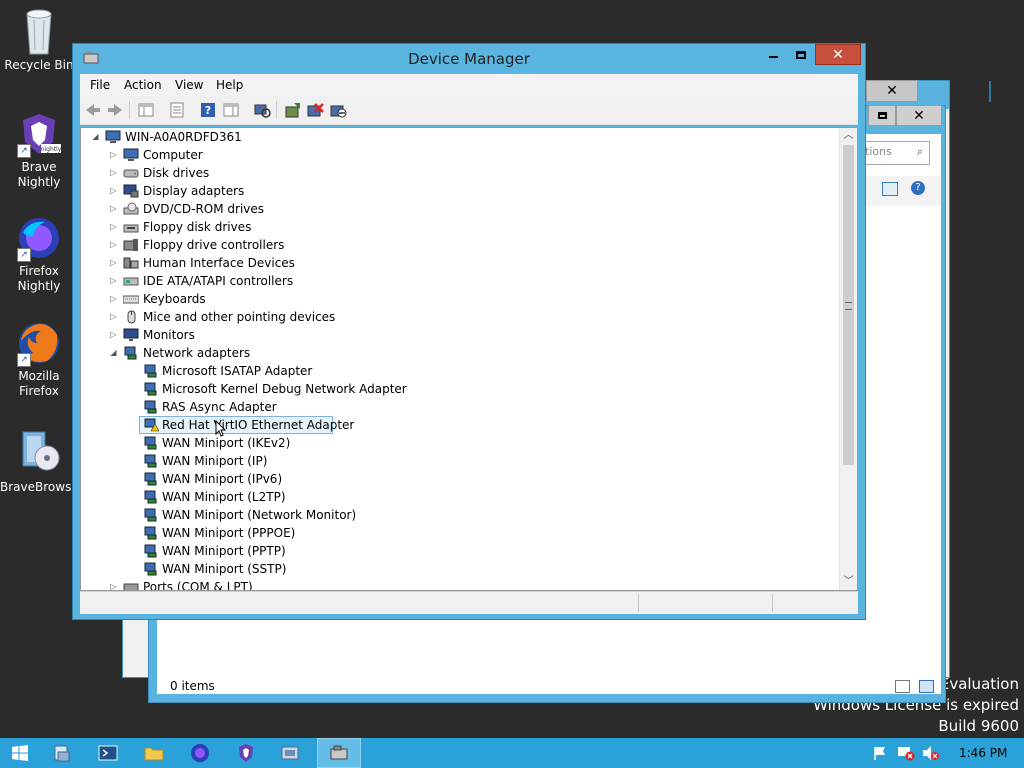  Describe the element at coordinates (339, 753) in the screenshot. I see `taskbar-device-manager` at that location.